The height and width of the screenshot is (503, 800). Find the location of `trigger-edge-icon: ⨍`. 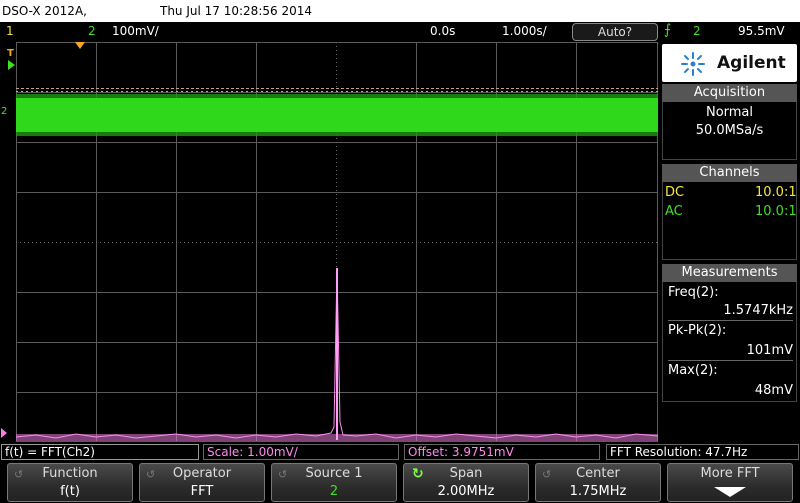

trigger-edge-icon: ⨍ is located at coordinates (668, 30).